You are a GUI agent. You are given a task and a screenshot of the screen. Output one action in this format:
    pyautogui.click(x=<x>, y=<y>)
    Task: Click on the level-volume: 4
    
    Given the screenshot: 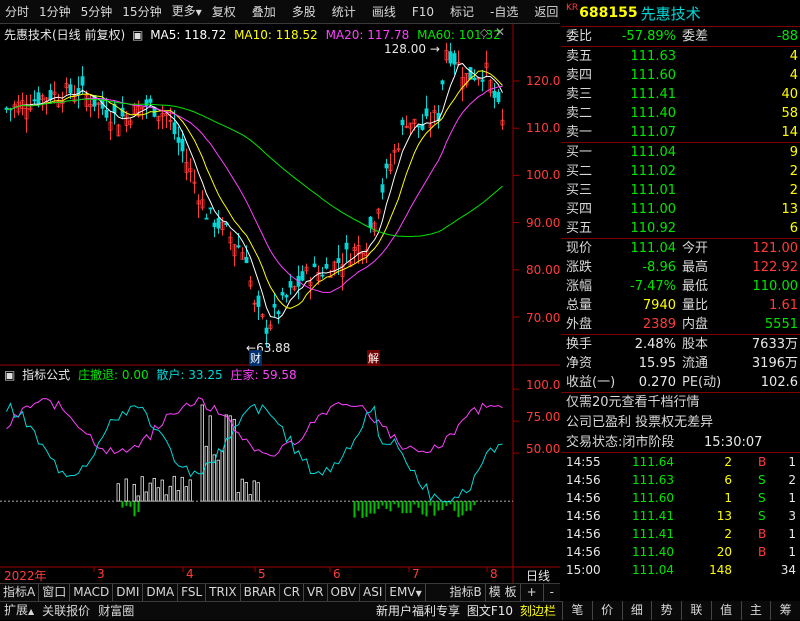 What is the action you would take?
    pyautogui.click(x=794, y=75)
    